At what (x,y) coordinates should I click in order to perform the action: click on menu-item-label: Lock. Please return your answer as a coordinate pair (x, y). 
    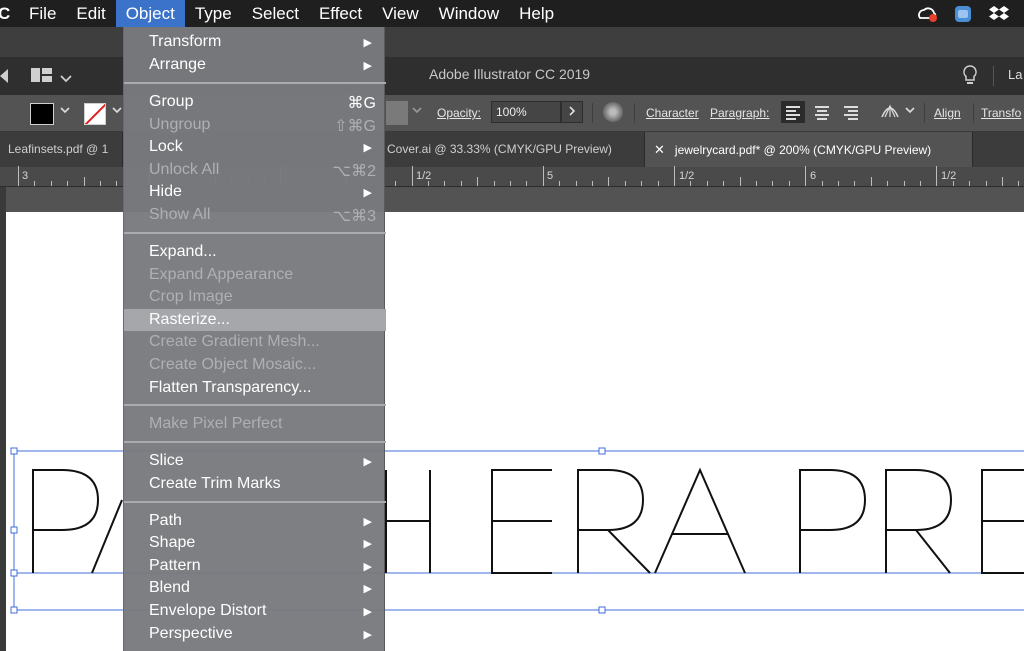
    Looking at the image, I should click on (166, 146).